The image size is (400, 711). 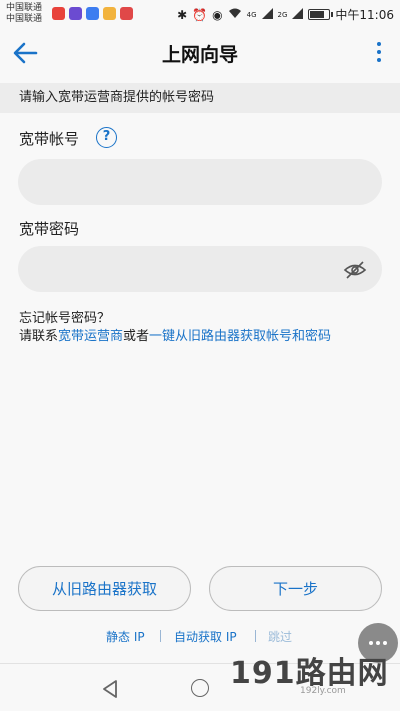 What do you see at coordinates (295, 588) in the screenshot?
I see `next-button: 下一步` at bounding box center [295, 588].